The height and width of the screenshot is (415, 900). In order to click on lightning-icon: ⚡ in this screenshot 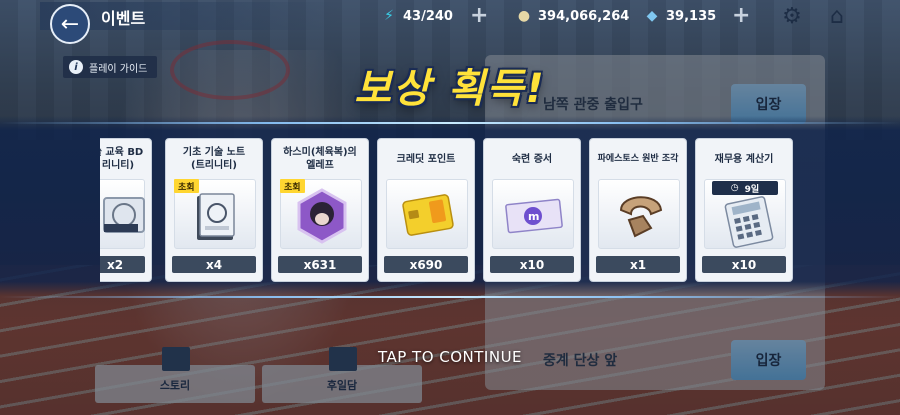, I will do `click(389, 16)`.